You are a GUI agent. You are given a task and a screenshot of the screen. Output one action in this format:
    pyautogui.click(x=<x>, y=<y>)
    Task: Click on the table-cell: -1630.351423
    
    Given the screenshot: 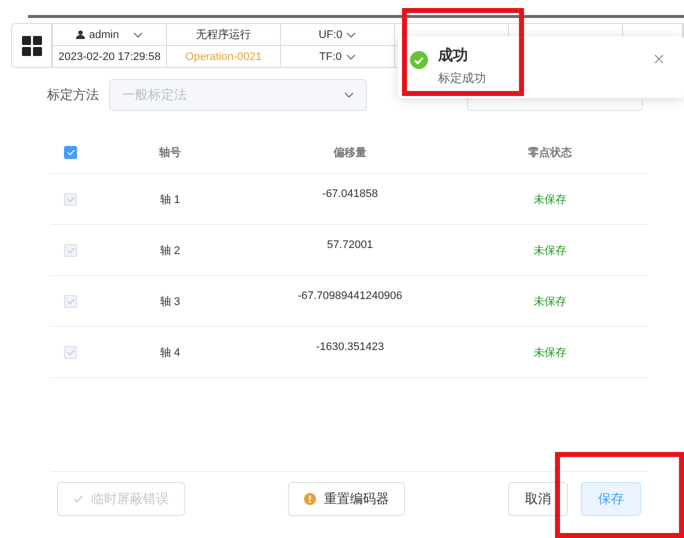 What is the action you would take?
    pyautogui.click(x=350, y=347)
    